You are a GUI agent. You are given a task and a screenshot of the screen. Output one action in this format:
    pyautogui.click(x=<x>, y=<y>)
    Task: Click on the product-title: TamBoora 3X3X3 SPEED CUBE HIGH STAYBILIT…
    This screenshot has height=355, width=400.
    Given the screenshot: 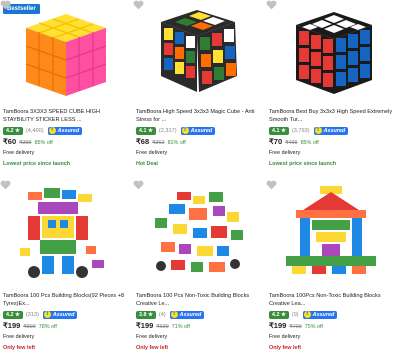 What is the action you would take?
    pyautogui.click(x=67, y=116)
    